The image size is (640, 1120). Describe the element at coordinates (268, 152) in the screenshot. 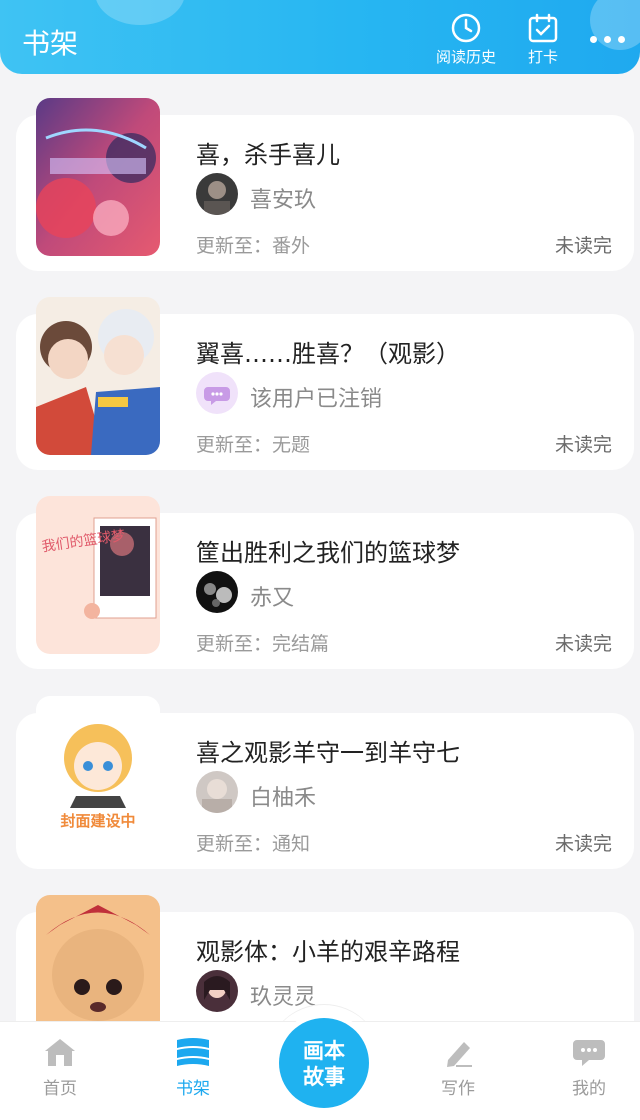

I see `book-title: 喜，杀手喜儿` at that location.